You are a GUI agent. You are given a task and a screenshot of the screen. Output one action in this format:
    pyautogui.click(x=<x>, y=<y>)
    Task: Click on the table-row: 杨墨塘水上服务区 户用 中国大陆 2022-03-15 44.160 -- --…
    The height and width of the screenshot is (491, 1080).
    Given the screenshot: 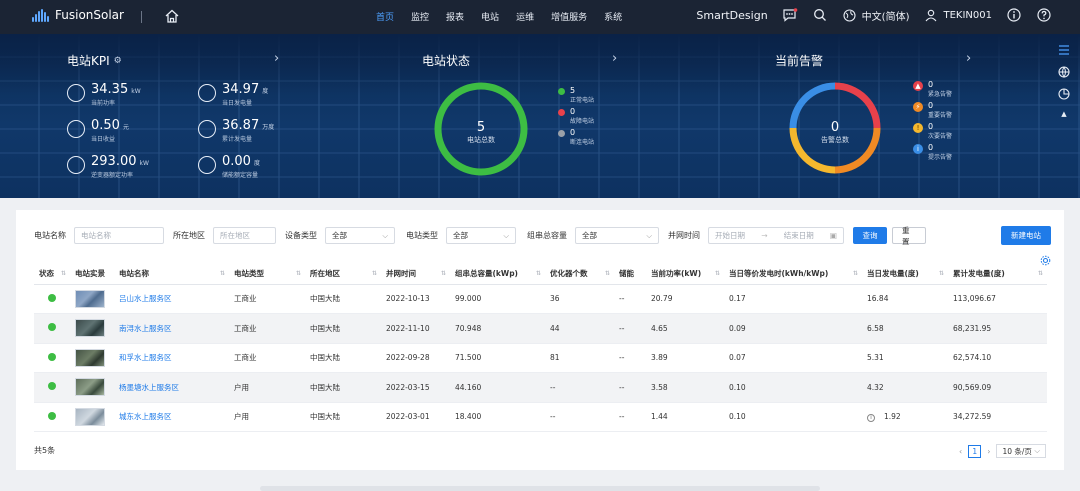 What is the action you would take?
    pyautogui.click(x=540, y=387)
    